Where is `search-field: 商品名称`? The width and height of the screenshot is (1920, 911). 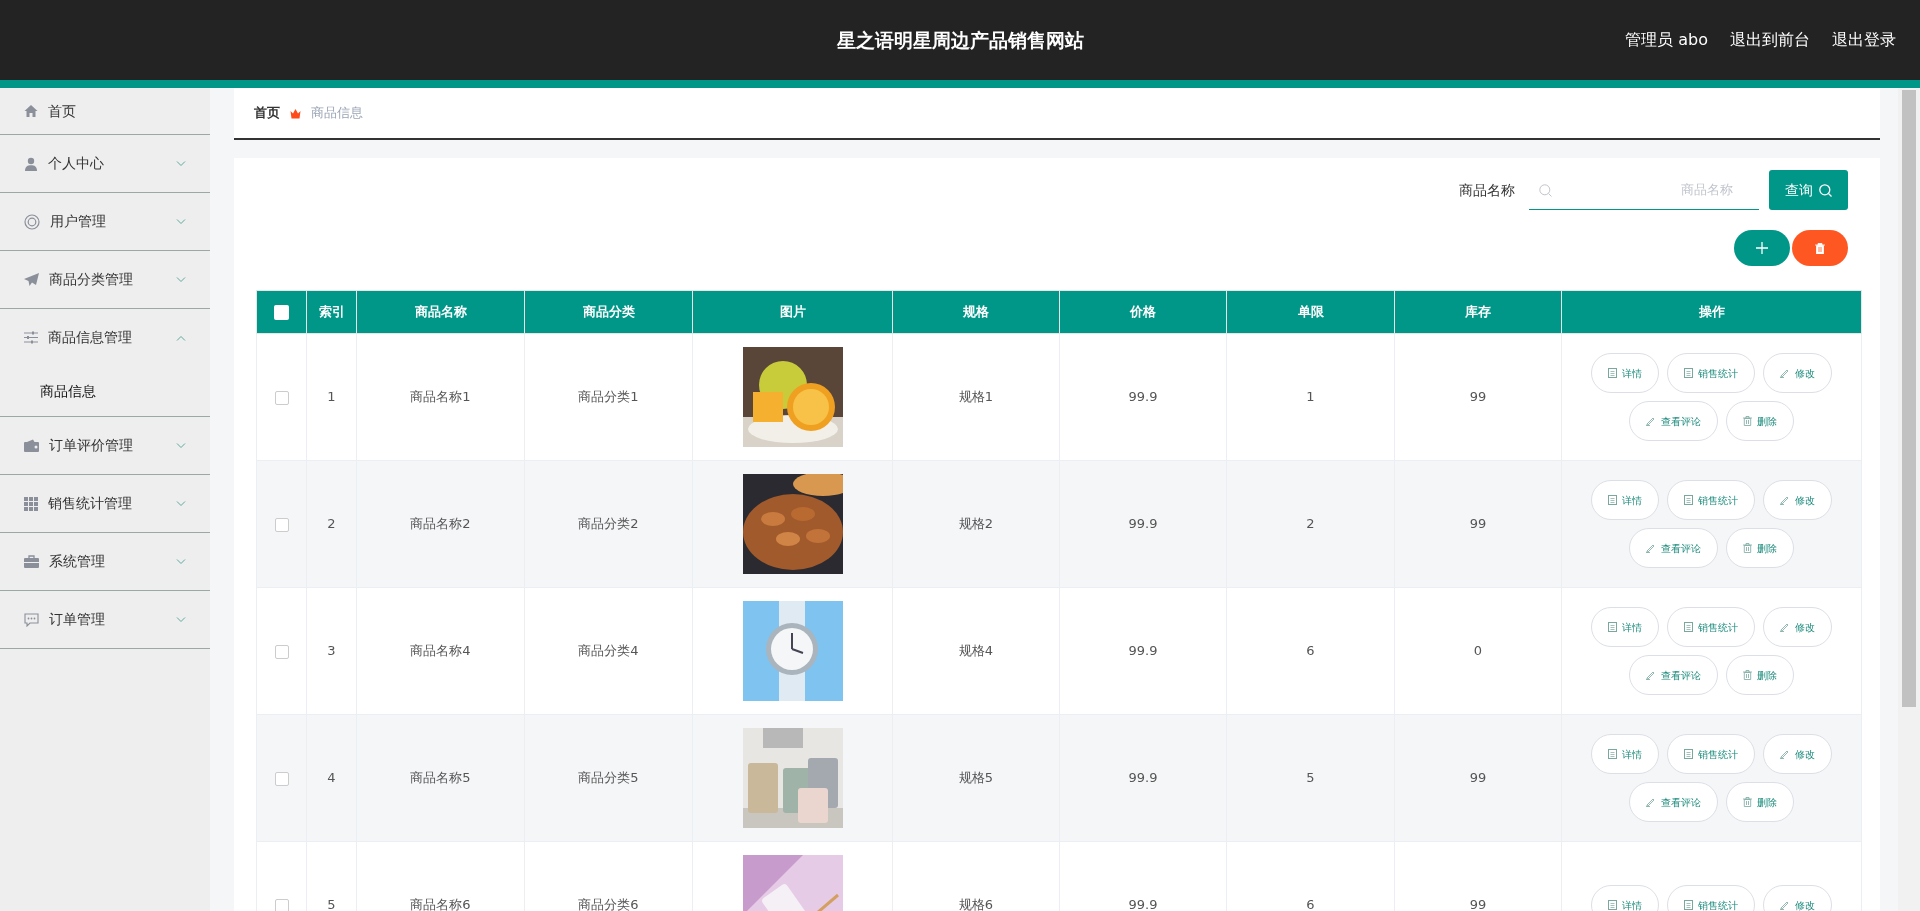 search-field: 商品名称 is located at coordinates (1644, 190).